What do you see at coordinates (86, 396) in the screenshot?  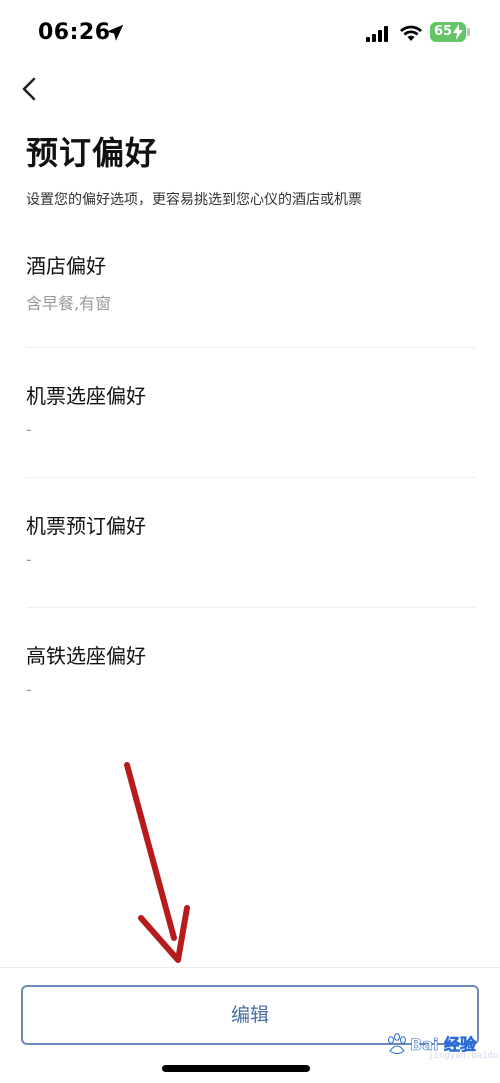 I see `preference-title: 机票选座偏好` at bounding box center [86, 396].